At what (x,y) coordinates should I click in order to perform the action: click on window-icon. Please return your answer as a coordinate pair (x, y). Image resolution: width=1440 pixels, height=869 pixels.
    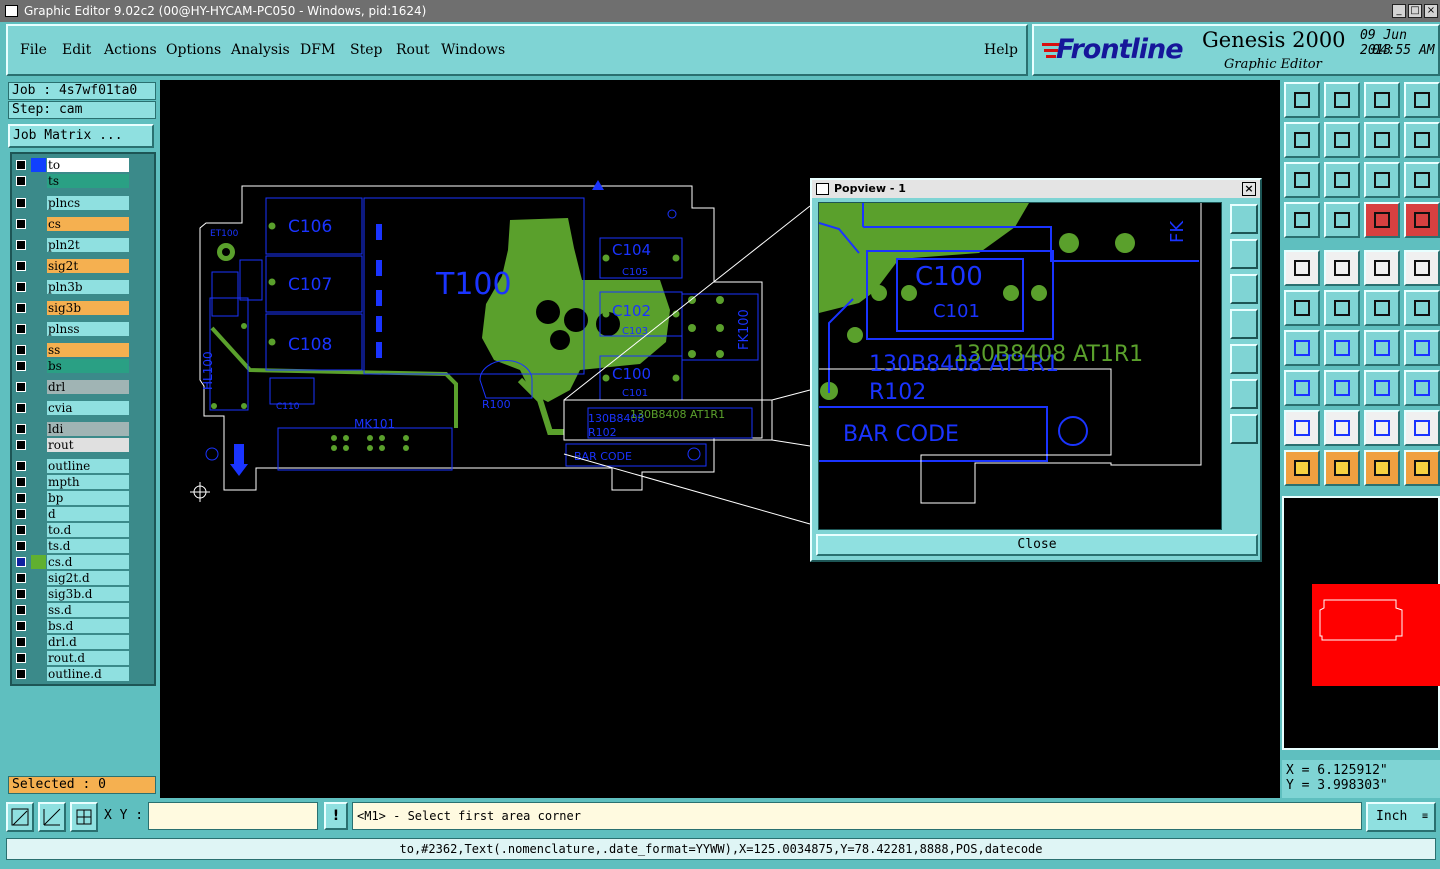
    Looking at the image, I should click on (1422, 100).